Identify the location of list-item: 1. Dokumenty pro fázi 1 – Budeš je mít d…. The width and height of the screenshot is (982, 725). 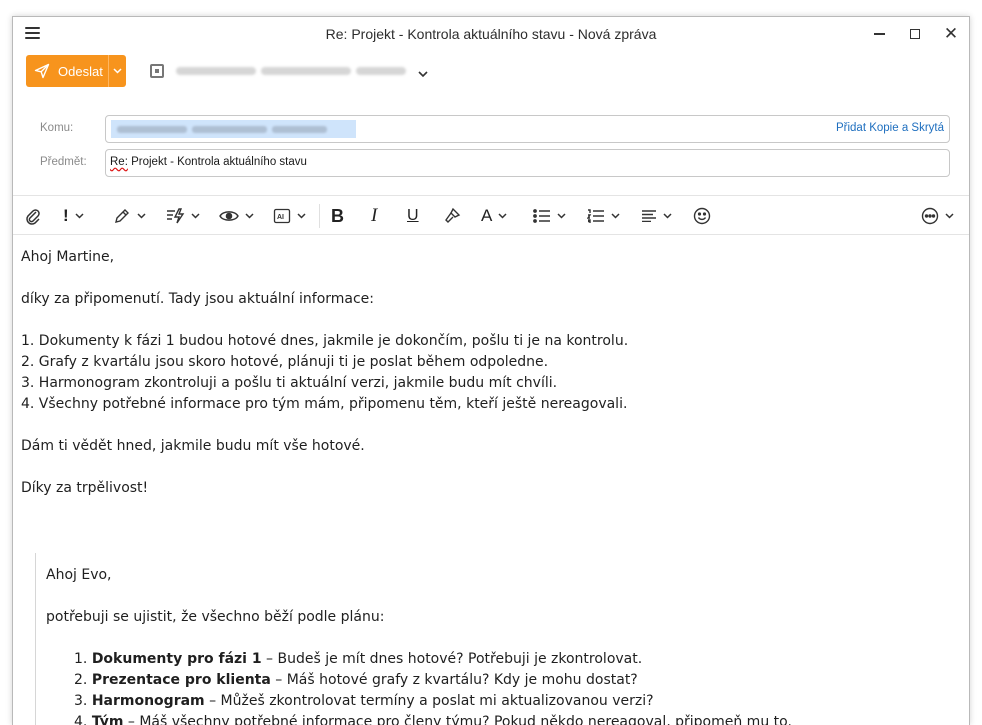
(358, 659).